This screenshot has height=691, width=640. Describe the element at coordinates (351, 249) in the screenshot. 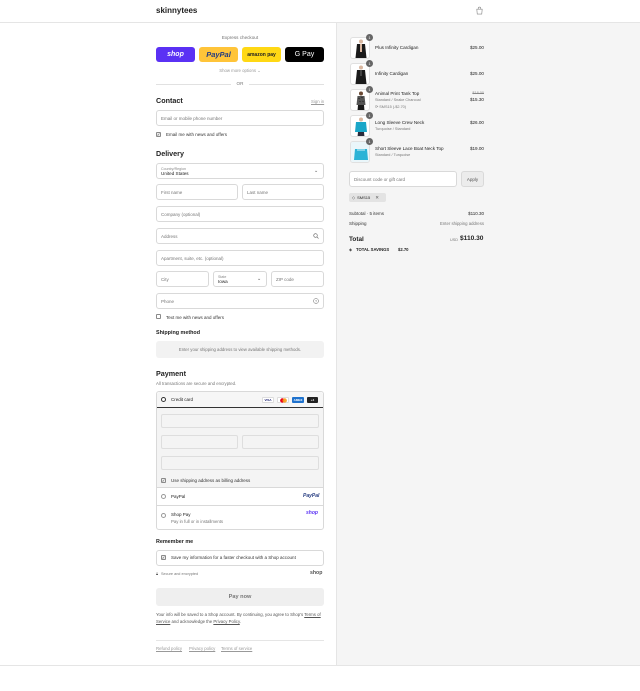

I see `savings-tag-icon: ◈` at that location.